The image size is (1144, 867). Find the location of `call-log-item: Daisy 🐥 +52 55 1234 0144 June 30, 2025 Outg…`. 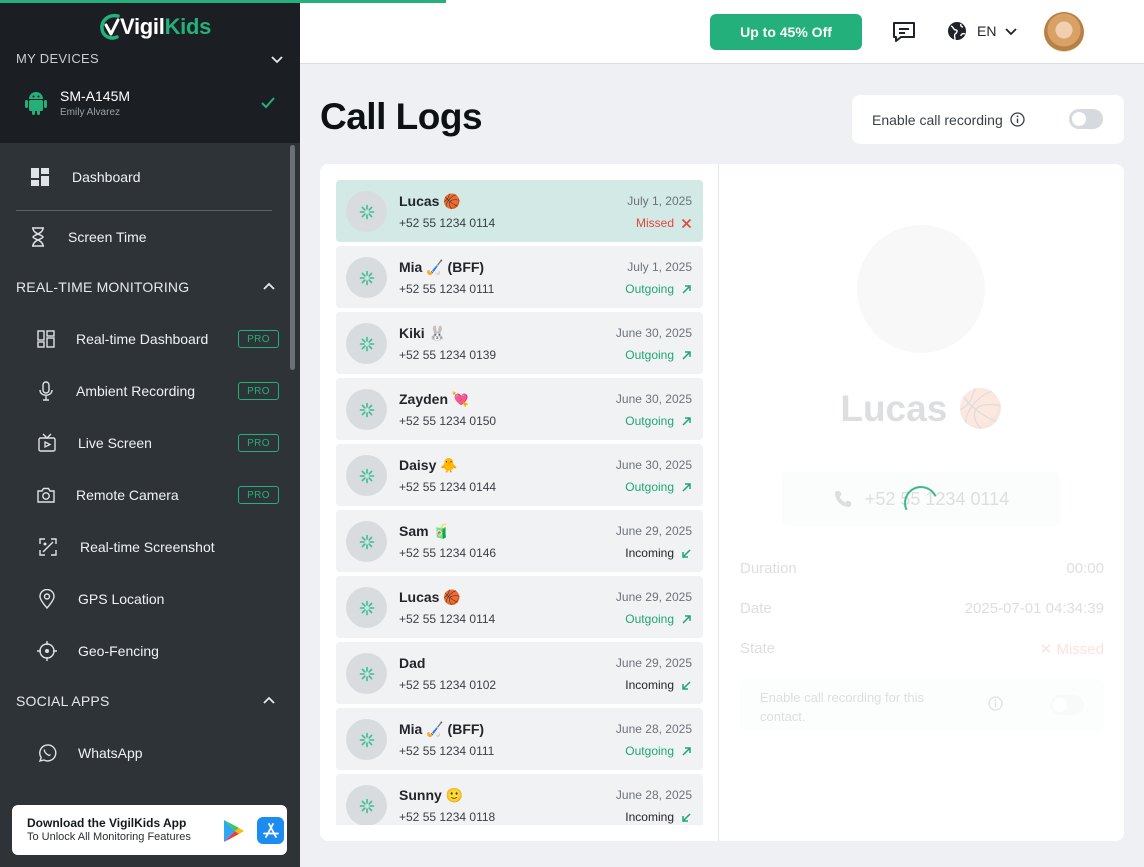

call-log-item: Daisy 🐥 +52 55 1234 0144 June 30, 2025 Outg… is located at coordinates (519, 475).